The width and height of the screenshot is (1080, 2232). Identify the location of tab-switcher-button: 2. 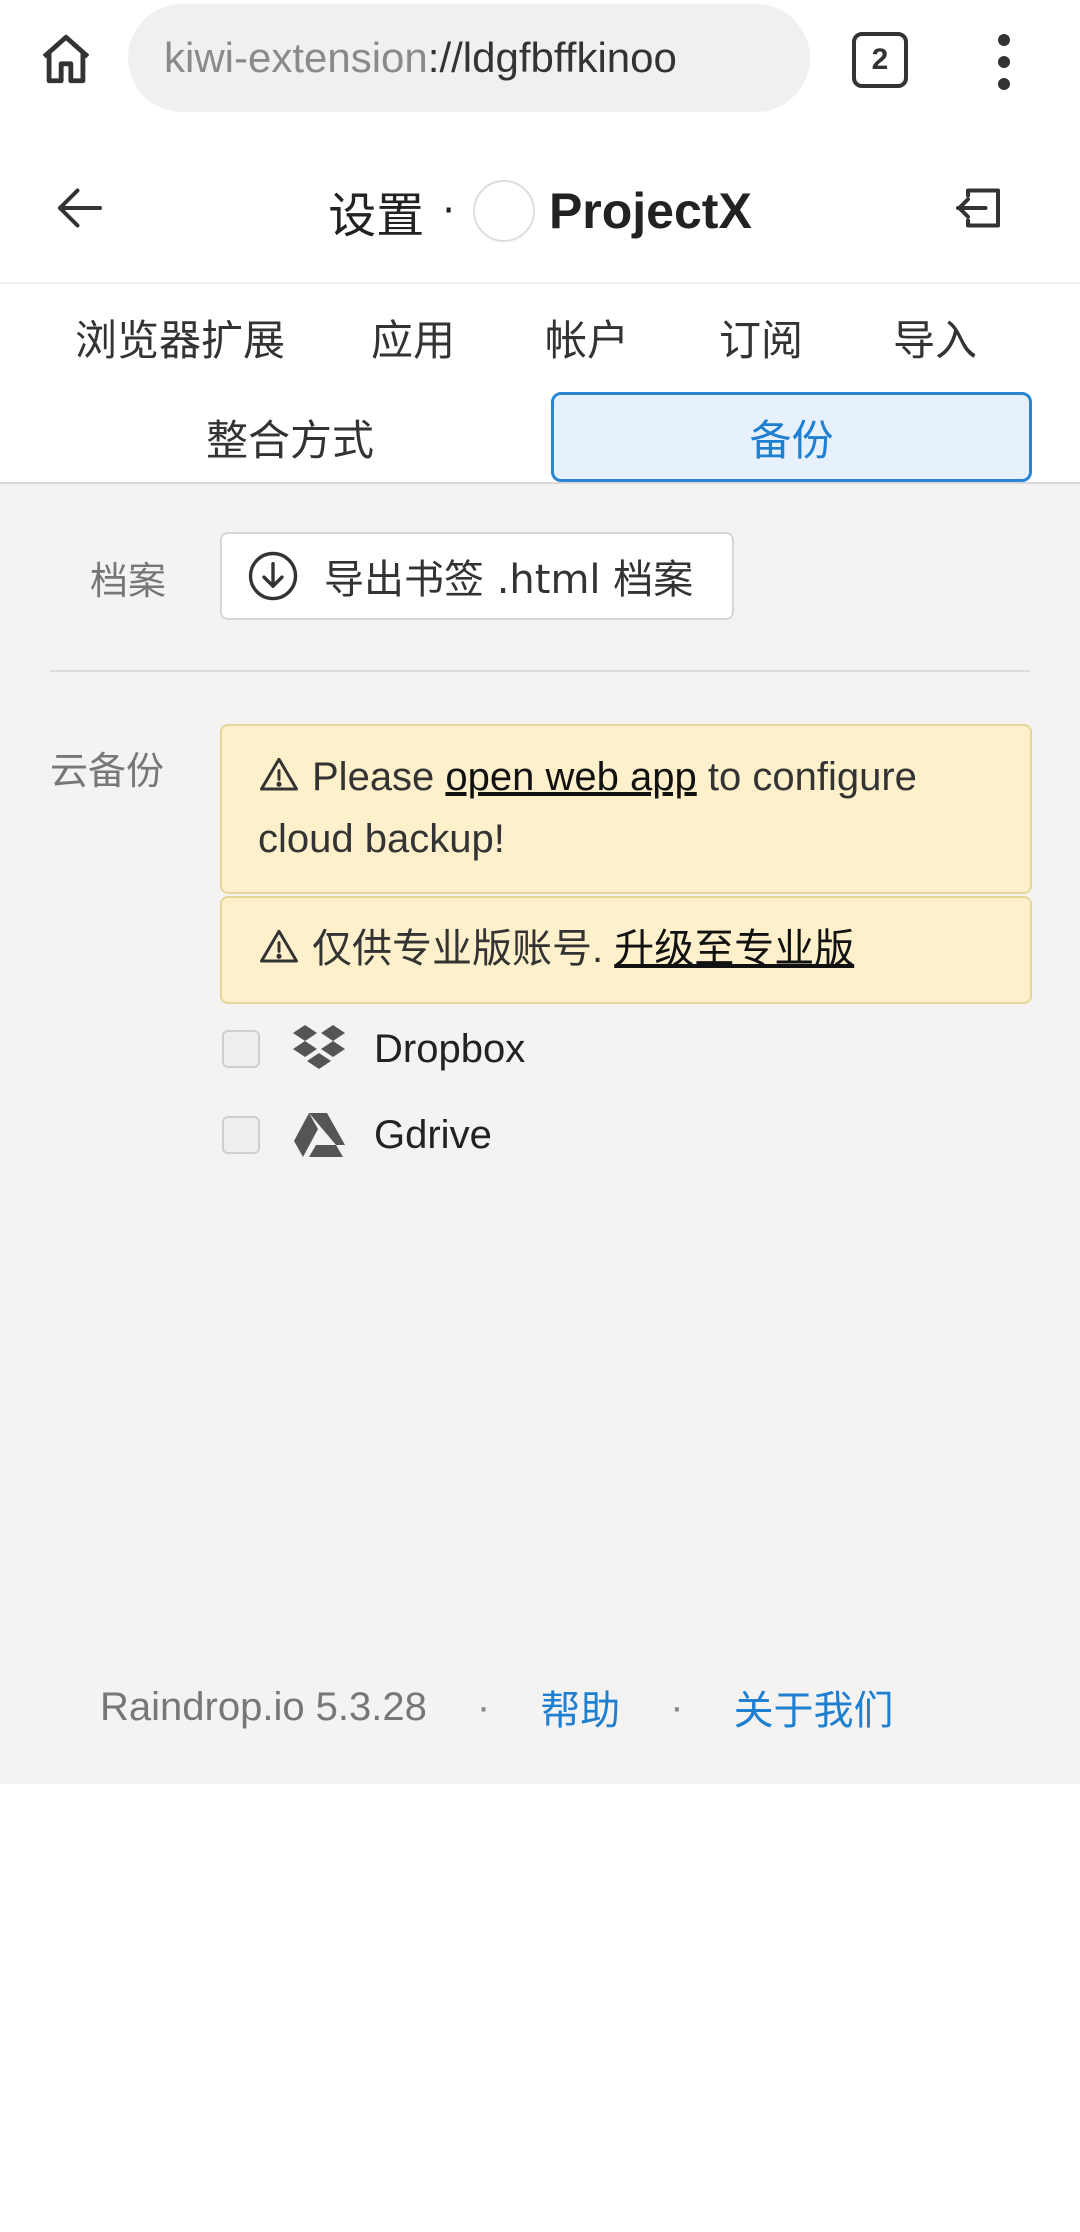
(880, 60).